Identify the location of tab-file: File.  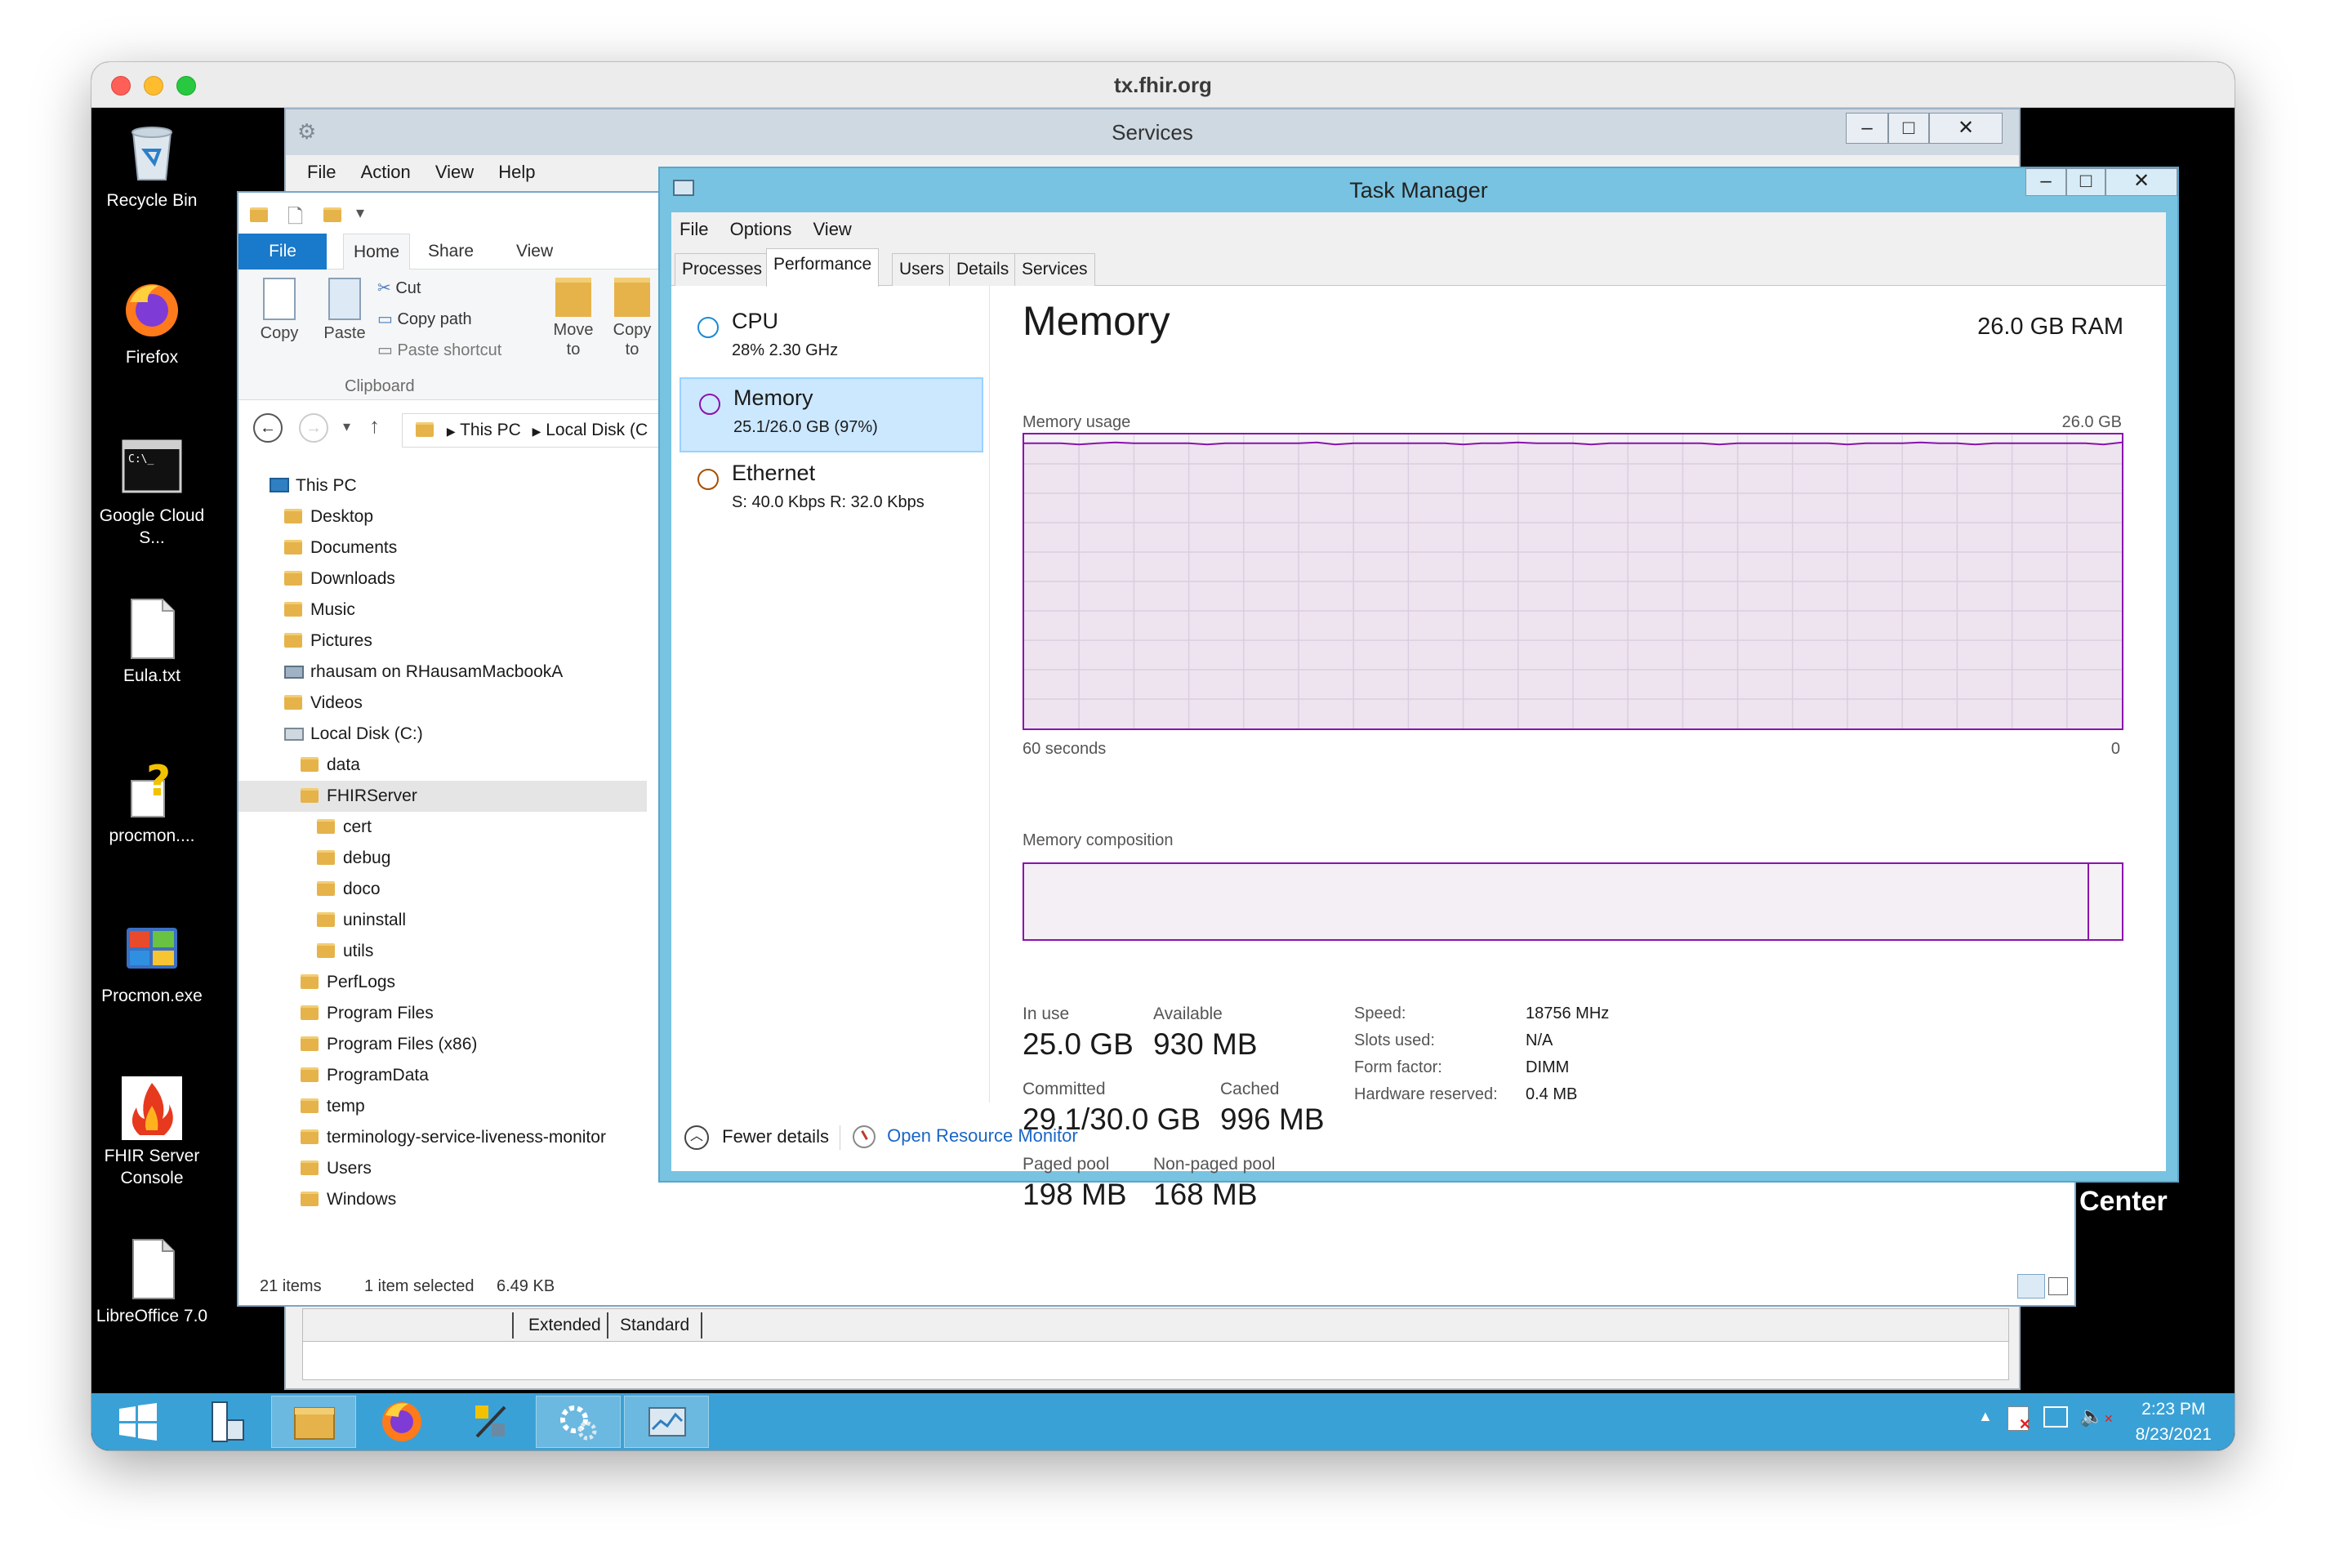
(282, 252).